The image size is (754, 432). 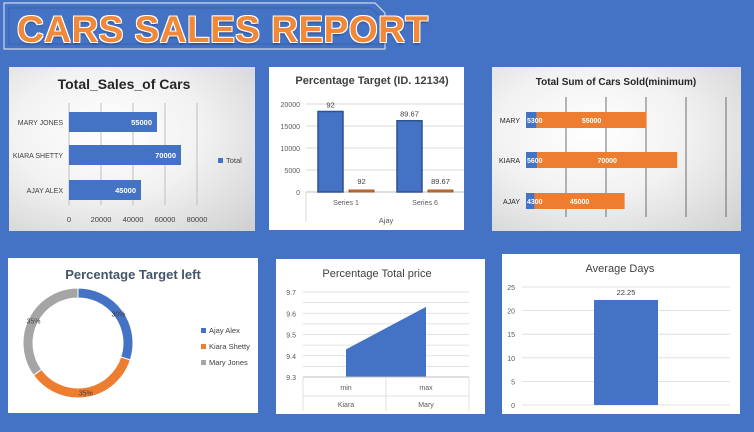 I want to click on category-label: Series 6, so click(x=425, y=203).